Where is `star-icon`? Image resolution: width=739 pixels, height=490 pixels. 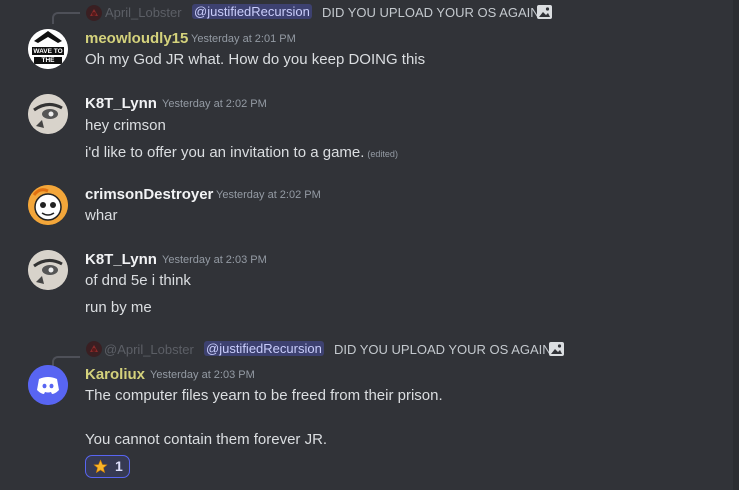 star-icon is located at coordinates (100, 466).